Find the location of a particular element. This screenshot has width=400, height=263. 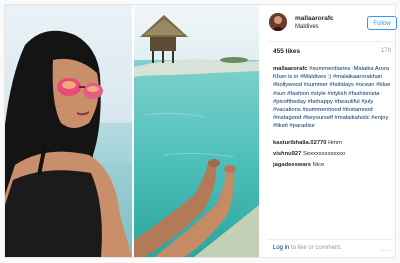

user-avatar is located at coordinates (278, 22).